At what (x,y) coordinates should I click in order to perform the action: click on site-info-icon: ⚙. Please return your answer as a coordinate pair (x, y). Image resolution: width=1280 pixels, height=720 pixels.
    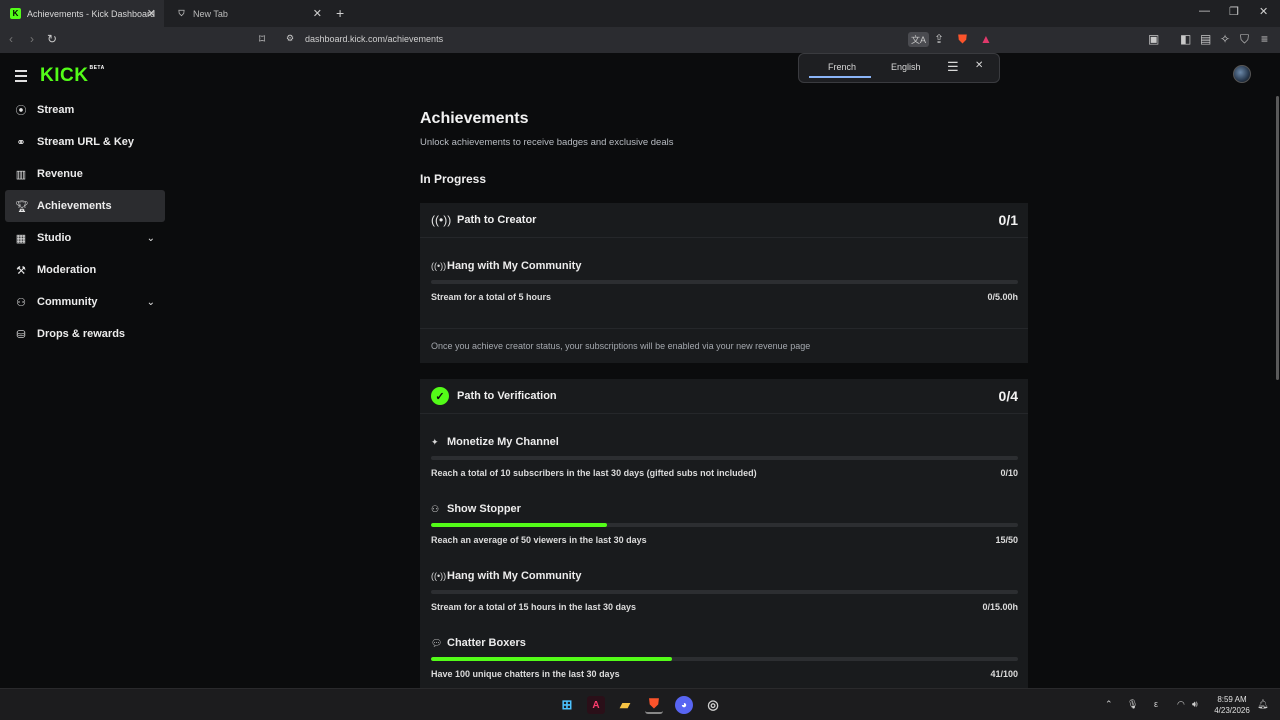
    Looking at the image, I should click on (290, 38).